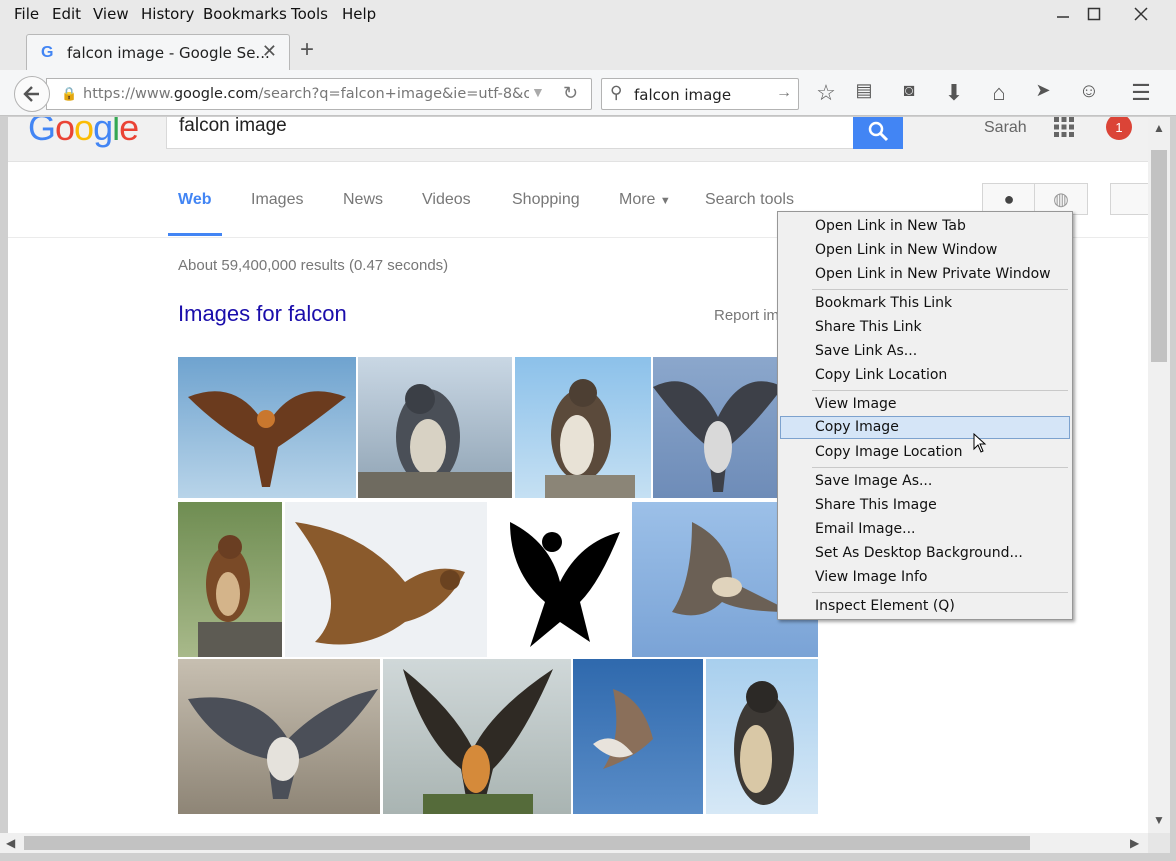  What do you see at coordinates (195, 234) in the screenshot?
I see `active-tab-indicator` at bounding box center [195, 234].